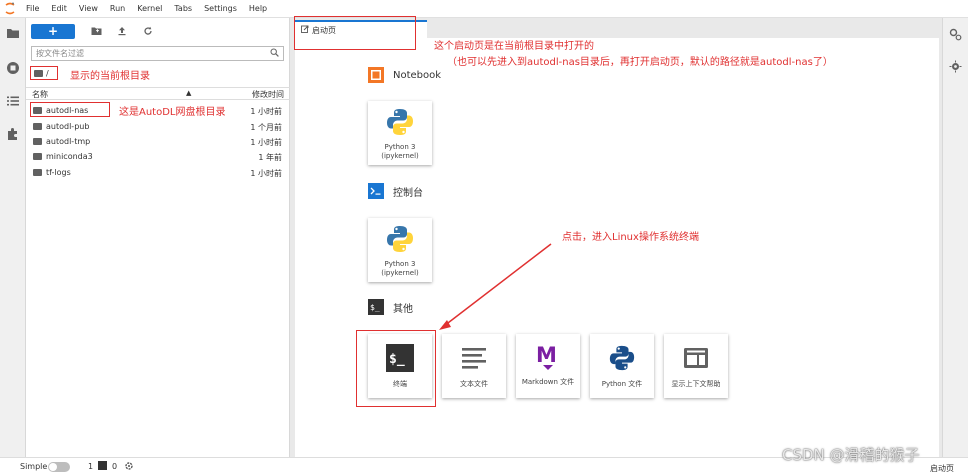 The image size is (968, 475). What do you see at coordinates (851, 455) in the screenshot?
I see `watermark: CSDN @滑稽的猴子` at bounding box center [851, 455].